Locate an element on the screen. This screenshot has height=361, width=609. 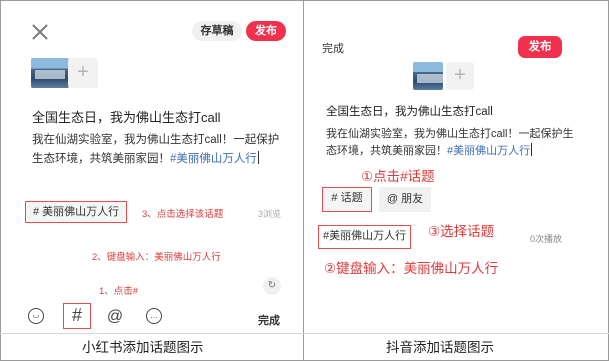
step3-annotation: 3、点击选择该话题 is located at coordinates (183, 214).